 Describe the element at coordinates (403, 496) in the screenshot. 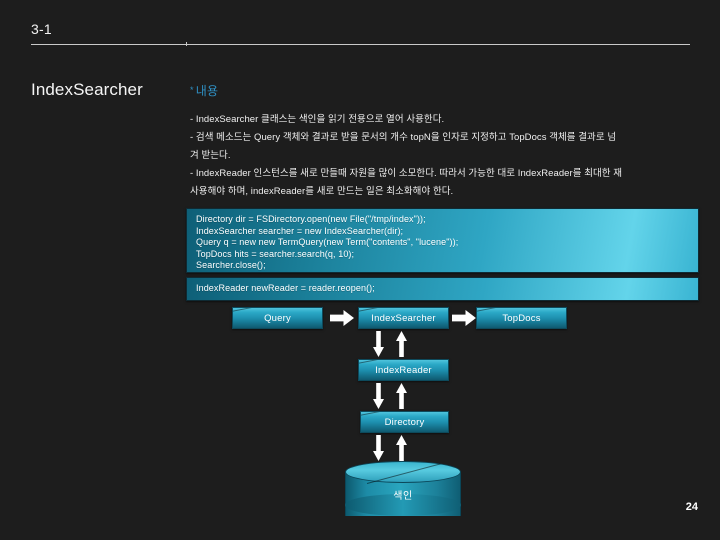

I see `diagram-node-label: 색인` at that location.